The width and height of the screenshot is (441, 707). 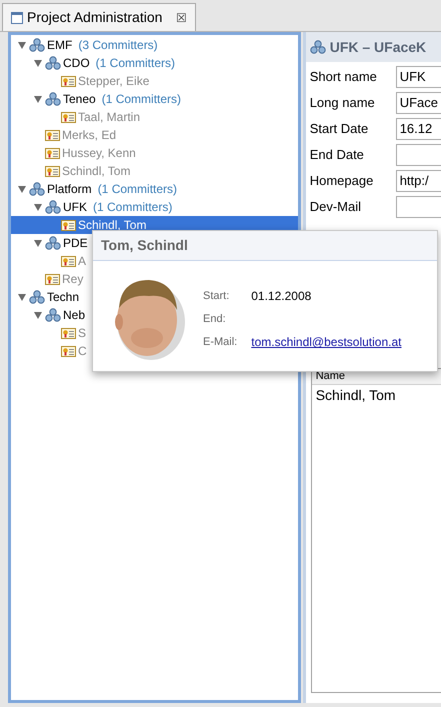 What do you see at coordinates (82, 351) in the screenshot?
I see `committer-name: C` at bounding box center [82, 351].